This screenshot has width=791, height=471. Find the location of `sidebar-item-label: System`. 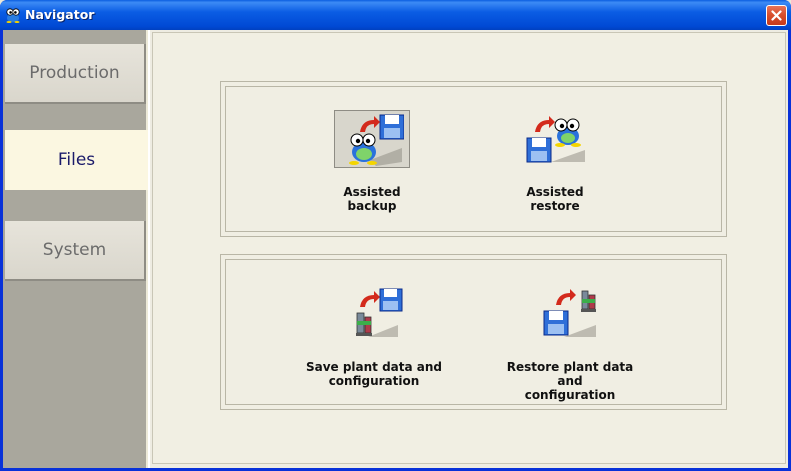

sidebar-item-label: System is located at coordinates (74, 250).